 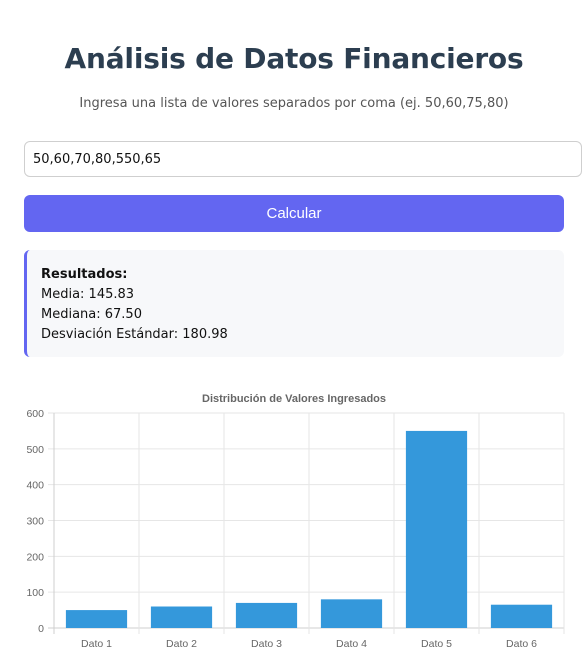 I want to click on values-input, so click(x=303, y=159).